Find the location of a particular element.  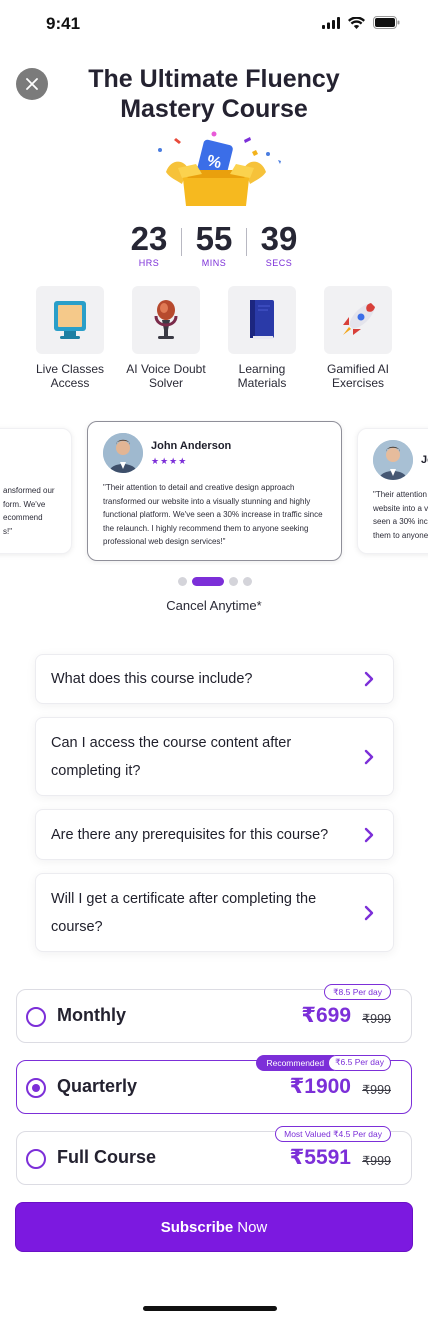

plan-name: Quarterly is located at coordinates (97, 1086).